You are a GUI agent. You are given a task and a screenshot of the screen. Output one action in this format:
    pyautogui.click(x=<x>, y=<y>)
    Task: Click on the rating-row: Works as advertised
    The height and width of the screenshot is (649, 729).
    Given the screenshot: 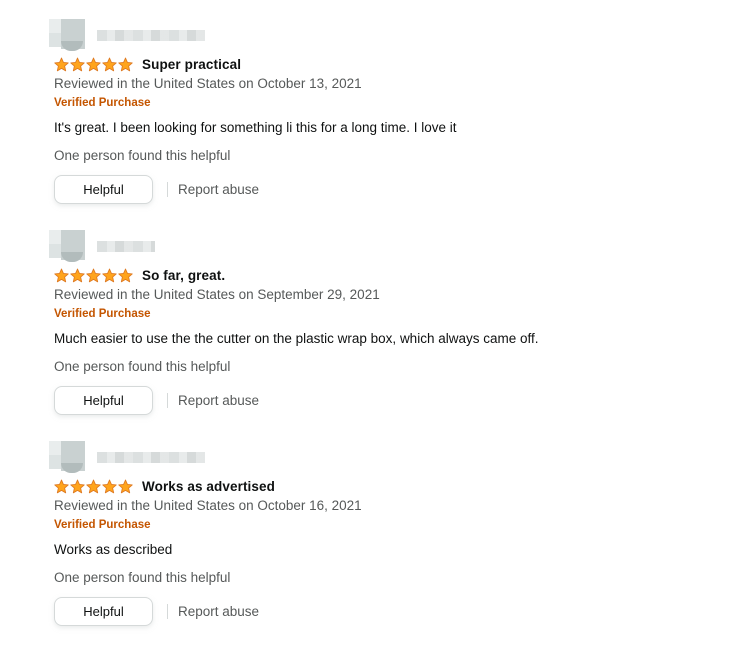 What is the action you would take?
    pyautogui.click(x=164, y=486)
    